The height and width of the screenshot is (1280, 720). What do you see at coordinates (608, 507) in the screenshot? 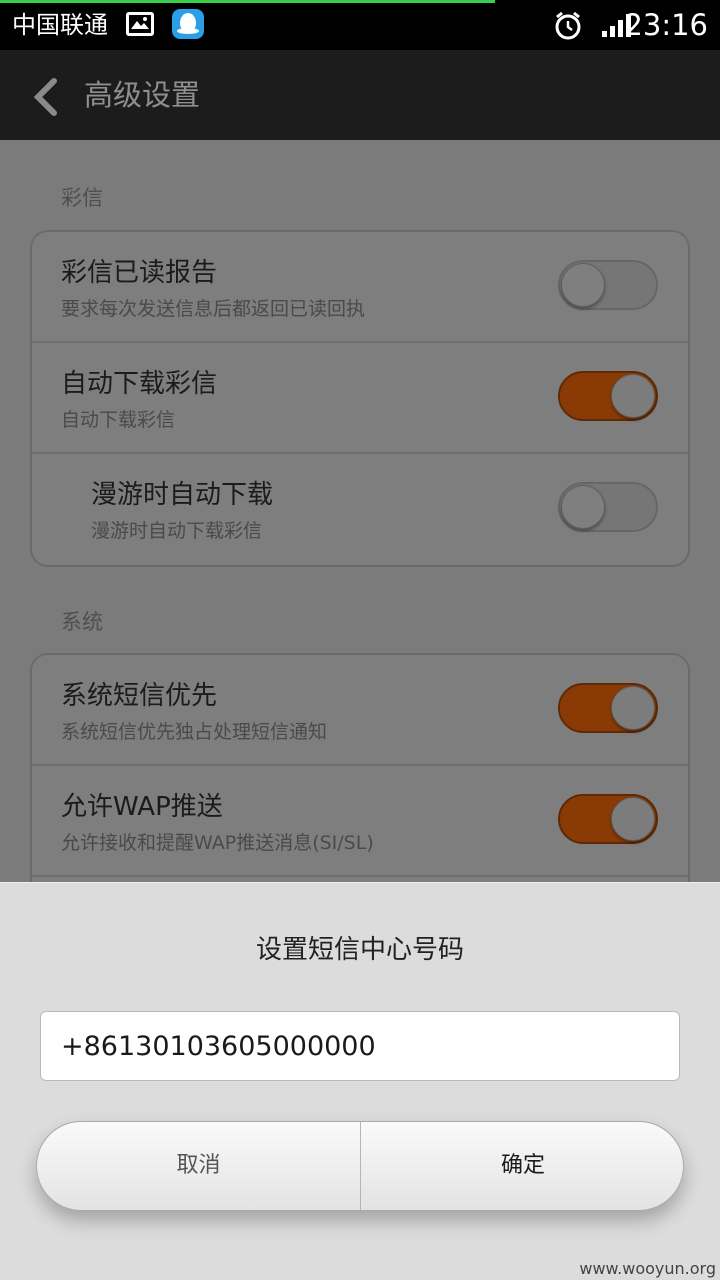
I see `toggle-switch-roaming-download` at bounding box center [608, 507].